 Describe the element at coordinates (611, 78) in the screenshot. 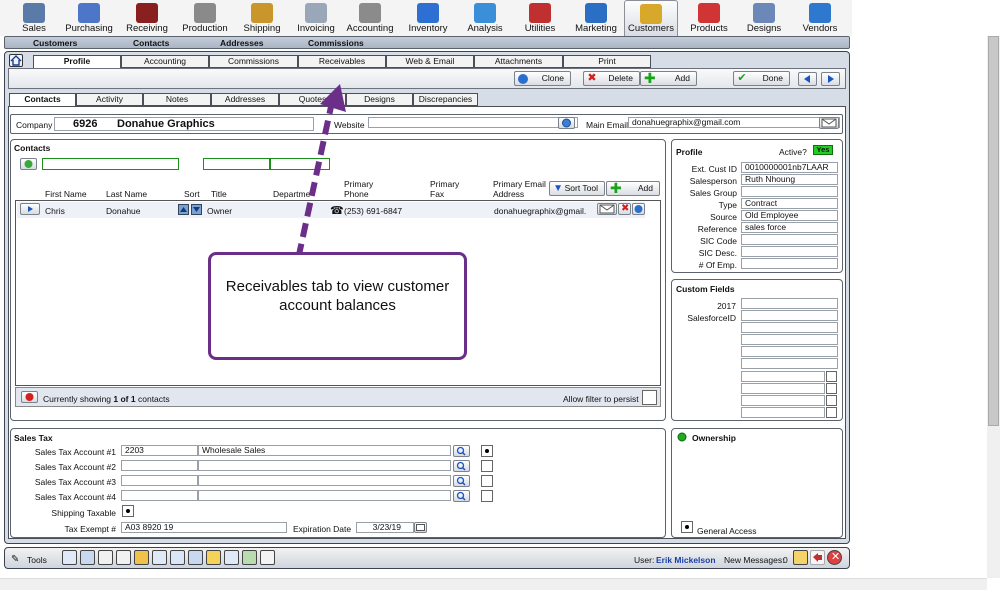

I see `delete-button: ✖ Delete` at that location.